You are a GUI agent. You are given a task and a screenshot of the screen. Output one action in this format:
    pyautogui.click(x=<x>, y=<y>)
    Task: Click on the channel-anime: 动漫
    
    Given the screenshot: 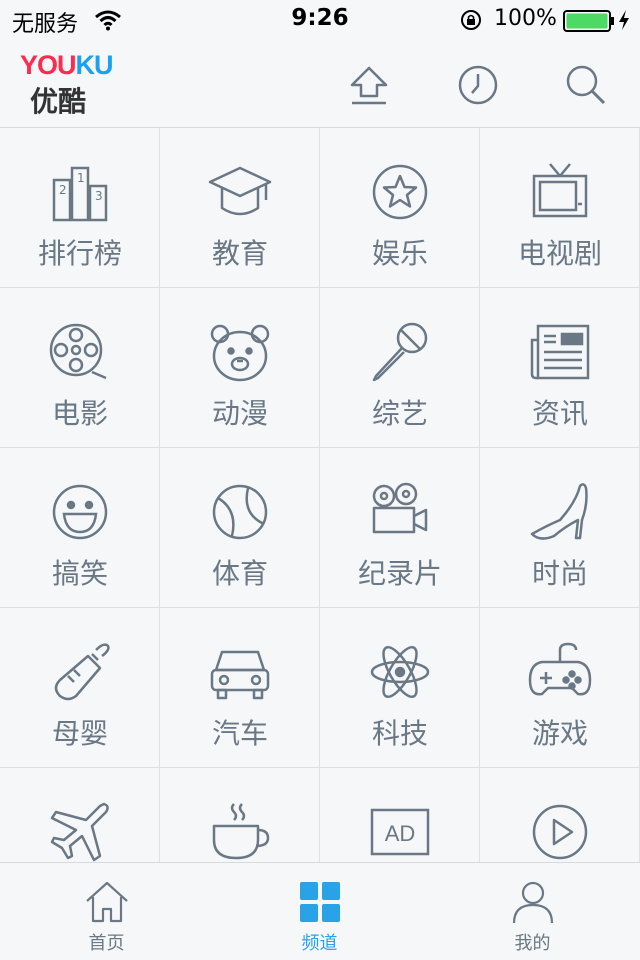 What is the action you would take?
    pyautogui.click(x=240, y=368)
    